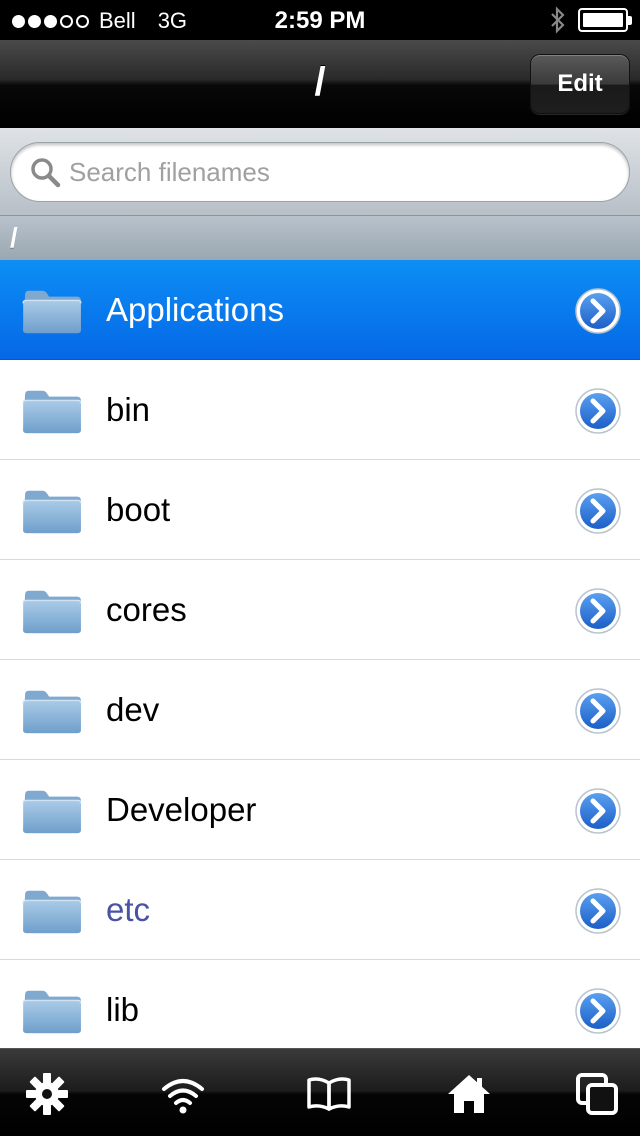  I want to click on file-name: Applications, so click(195, 309).